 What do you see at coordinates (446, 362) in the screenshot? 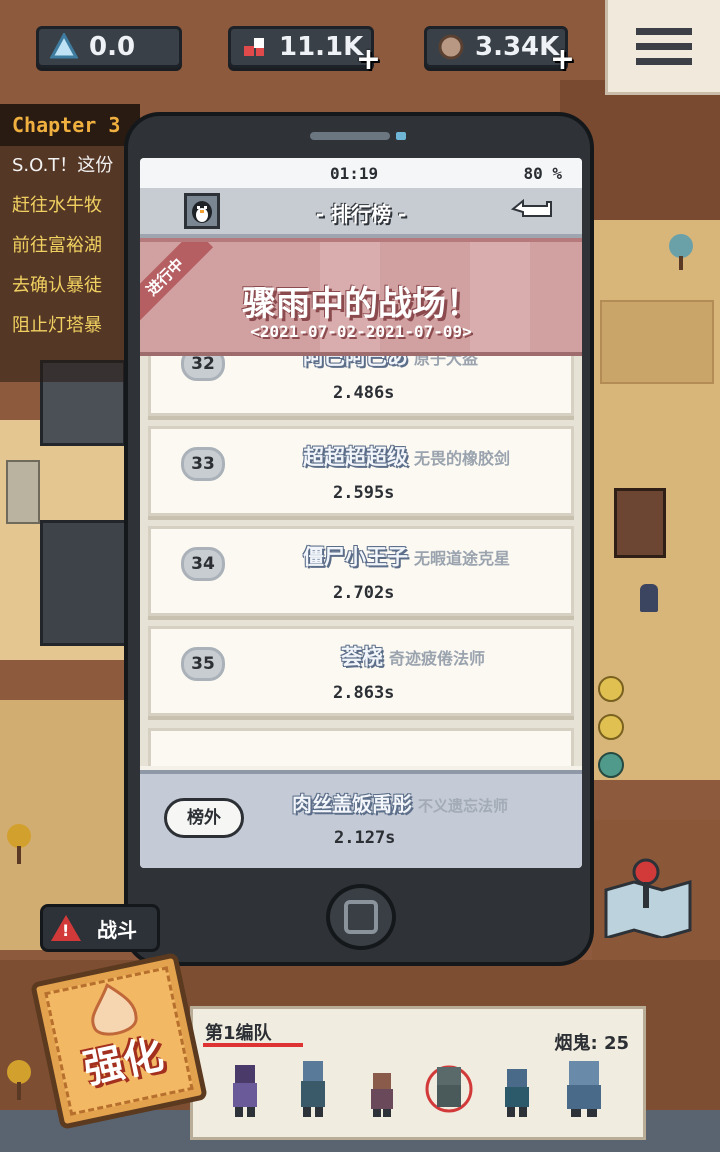
I see `player-title: 原子大盗` at bounding box center [446, 362].